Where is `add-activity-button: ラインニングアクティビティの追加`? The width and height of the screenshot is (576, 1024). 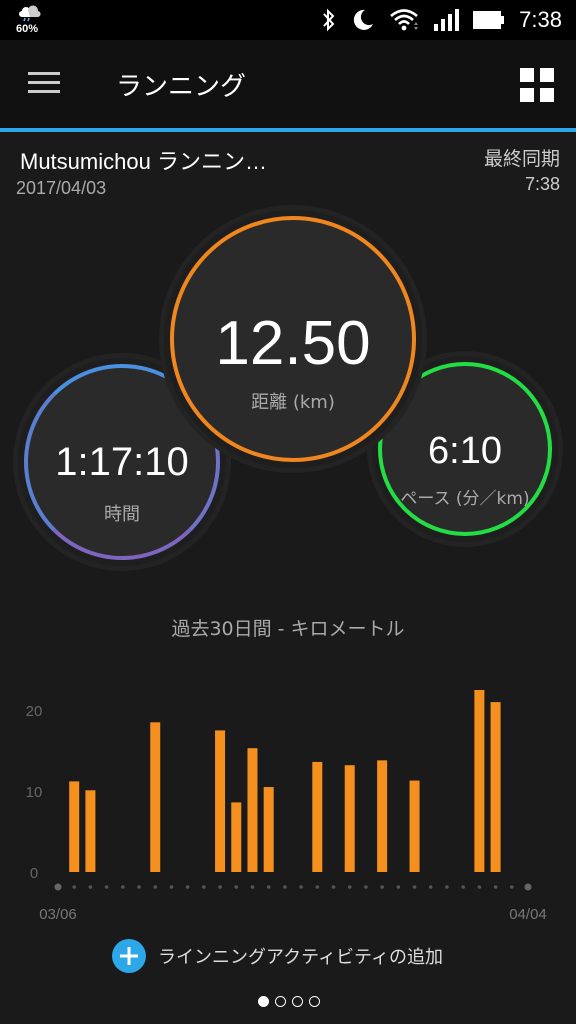 add-activity-button: ラインニングアクティビティの追加 is located at coordinates (292, 956).